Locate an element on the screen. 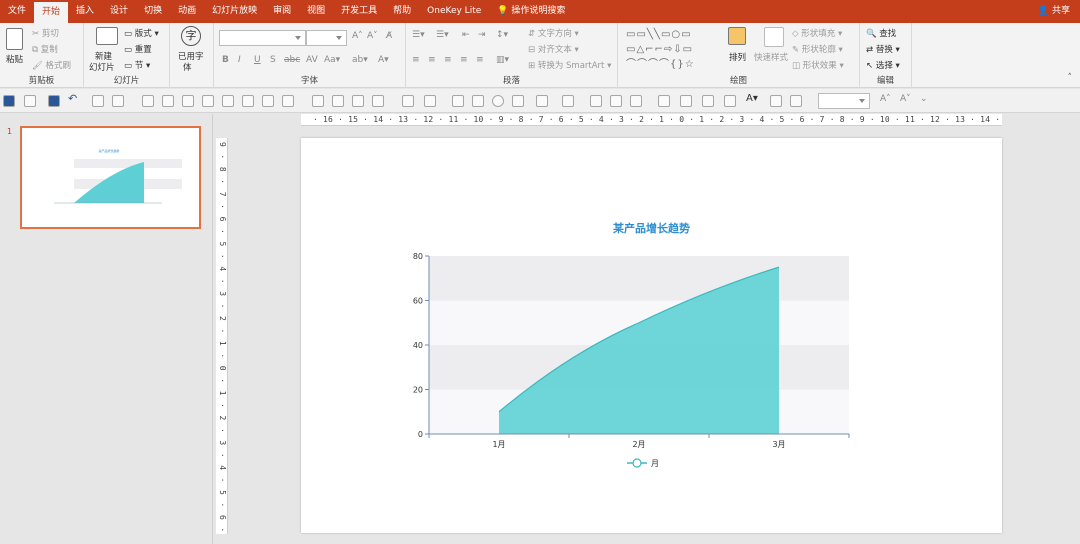 The width and height of the screenshot is (1080, 544). shape-fill-button: ◇ 形状填充 ▾ is located at coordinates (817, 33).